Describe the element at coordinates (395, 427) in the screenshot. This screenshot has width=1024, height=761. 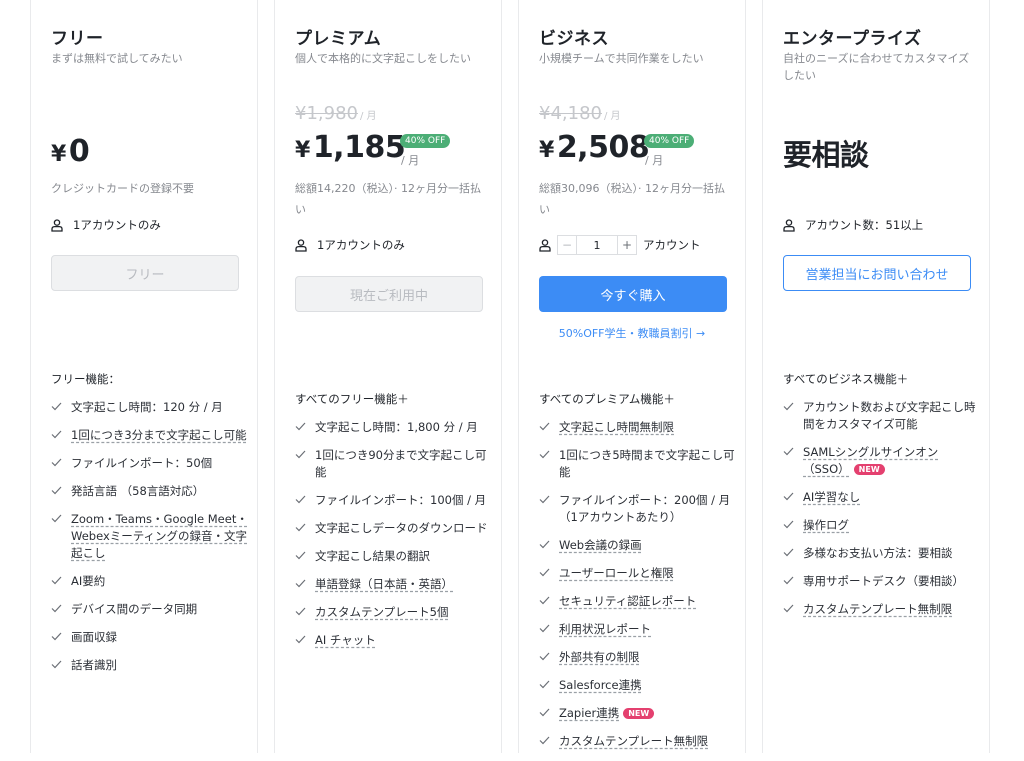
I see `feature-item: 文字起こし時間：1,800 分 / 月` at that location.